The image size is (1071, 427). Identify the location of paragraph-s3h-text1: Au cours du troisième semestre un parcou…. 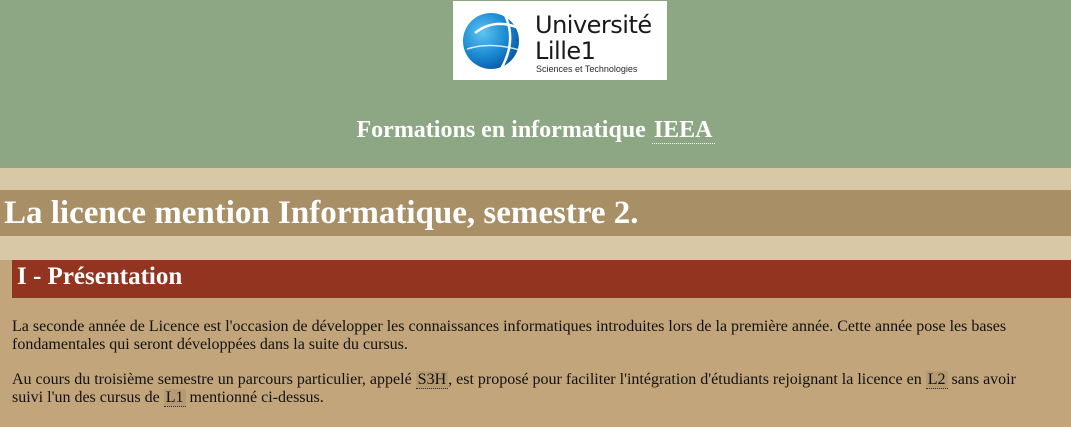
(212, 379).